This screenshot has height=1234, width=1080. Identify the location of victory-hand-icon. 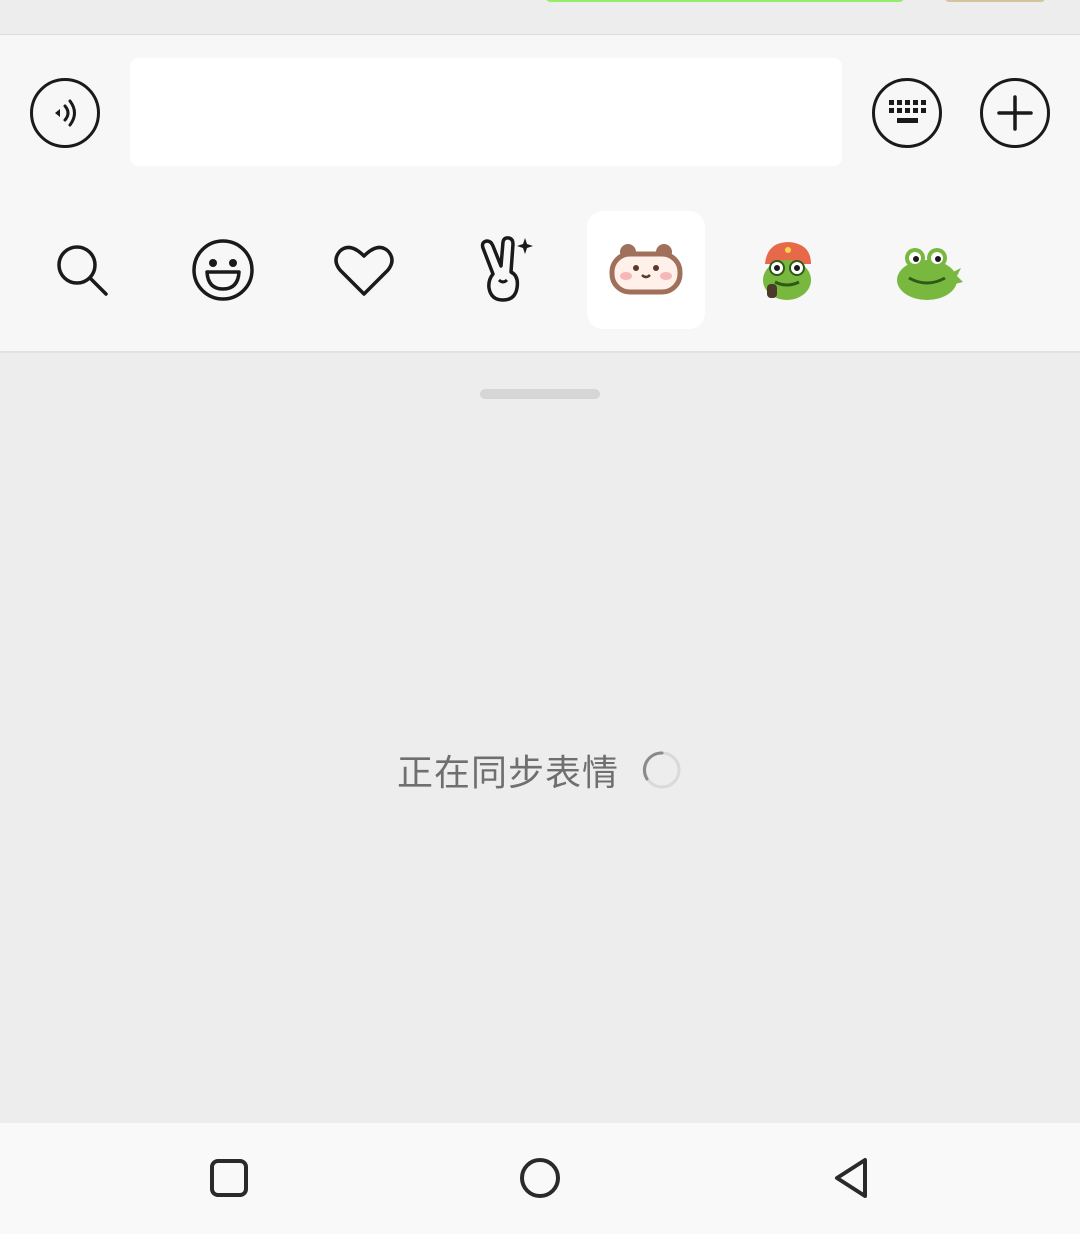
(506, 269).